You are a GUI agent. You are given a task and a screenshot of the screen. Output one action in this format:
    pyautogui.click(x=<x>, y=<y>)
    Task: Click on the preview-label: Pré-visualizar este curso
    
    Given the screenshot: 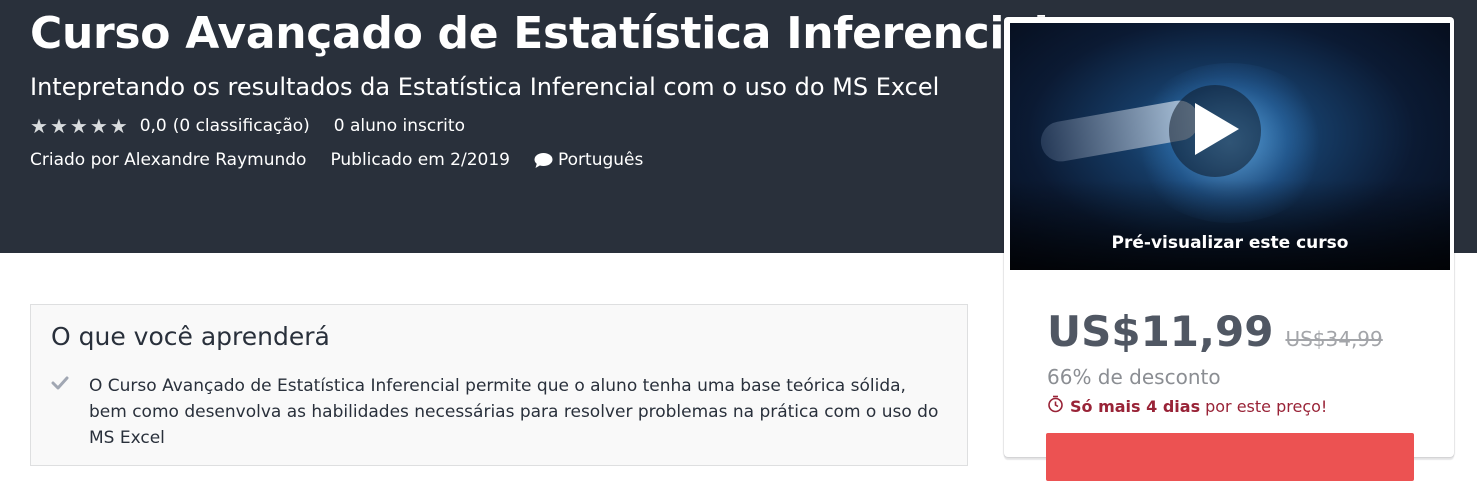 What is the action you would take?
    pyautogui.click(x=1230, y=243)
    